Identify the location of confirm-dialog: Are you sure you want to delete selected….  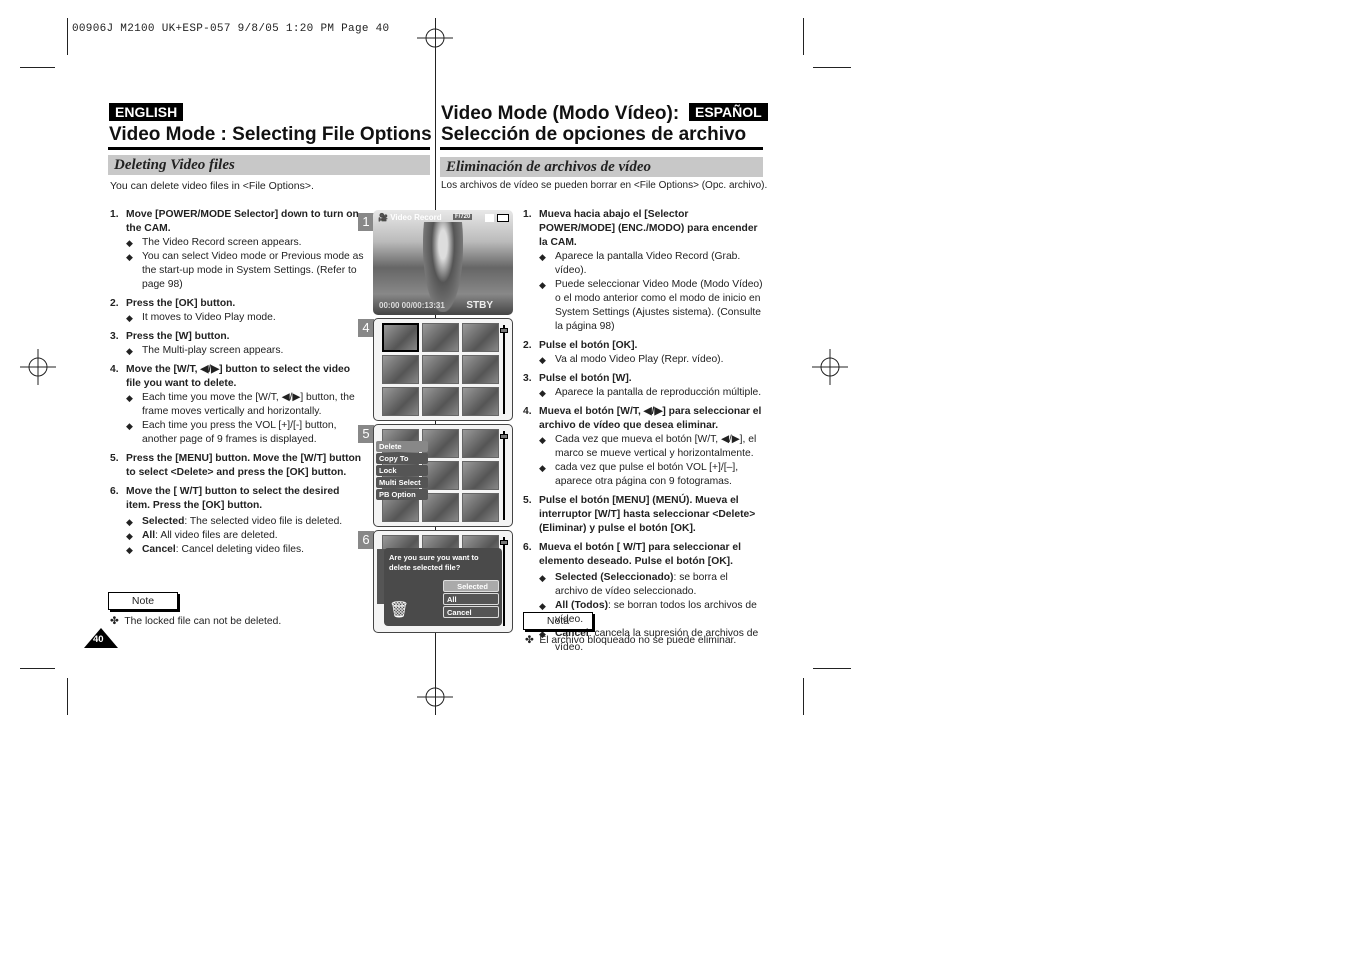
(443, 587).